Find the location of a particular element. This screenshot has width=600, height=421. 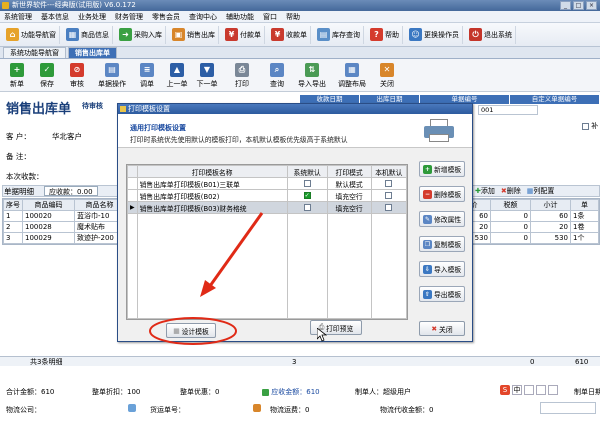

annotation-overlay is located at coordinates (206, 278).